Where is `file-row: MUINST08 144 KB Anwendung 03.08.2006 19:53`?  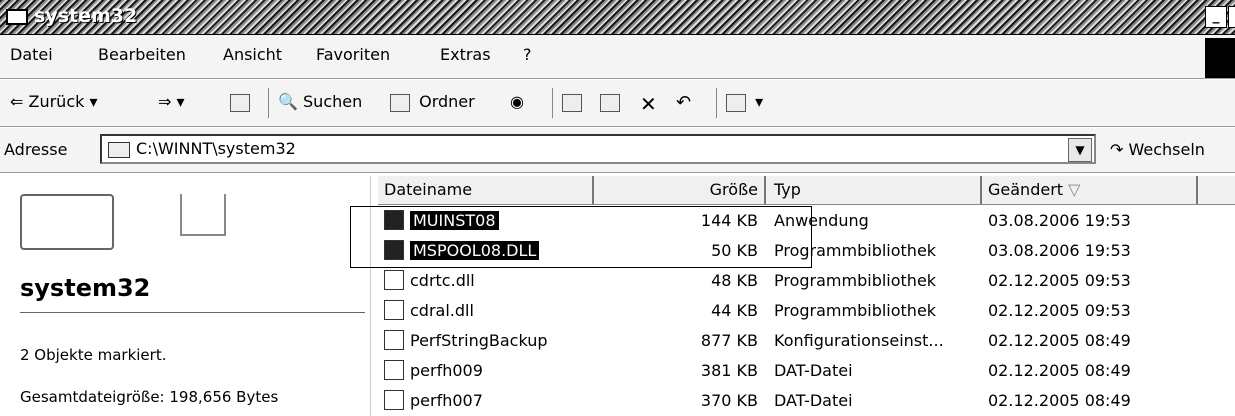 file-row: MUINST08 144 KB Anwendung 03.08.2006 19:53 is located at coordinates (806, 221).